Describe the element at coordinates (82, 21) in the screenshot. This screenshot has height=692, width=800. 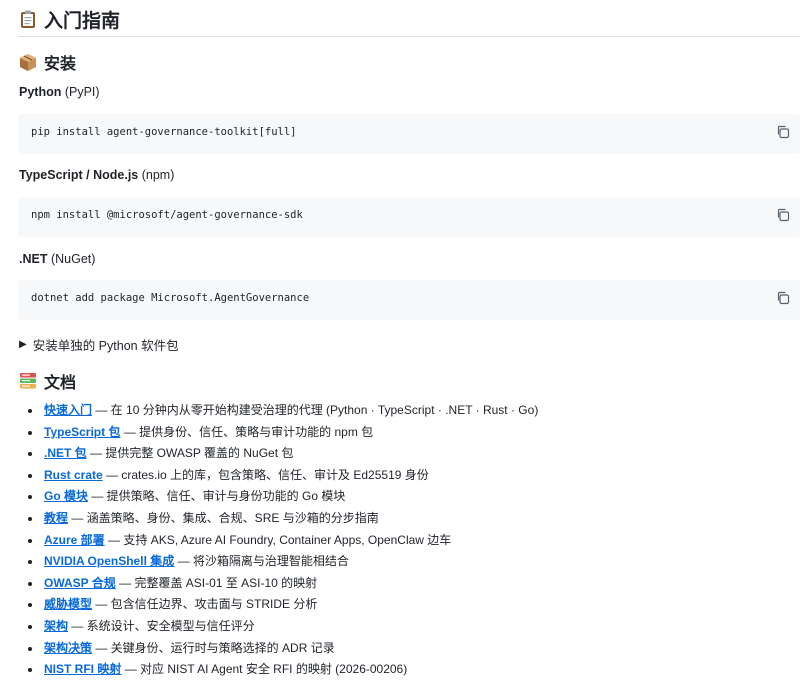
I see `page-title: 入门指南` at that location.